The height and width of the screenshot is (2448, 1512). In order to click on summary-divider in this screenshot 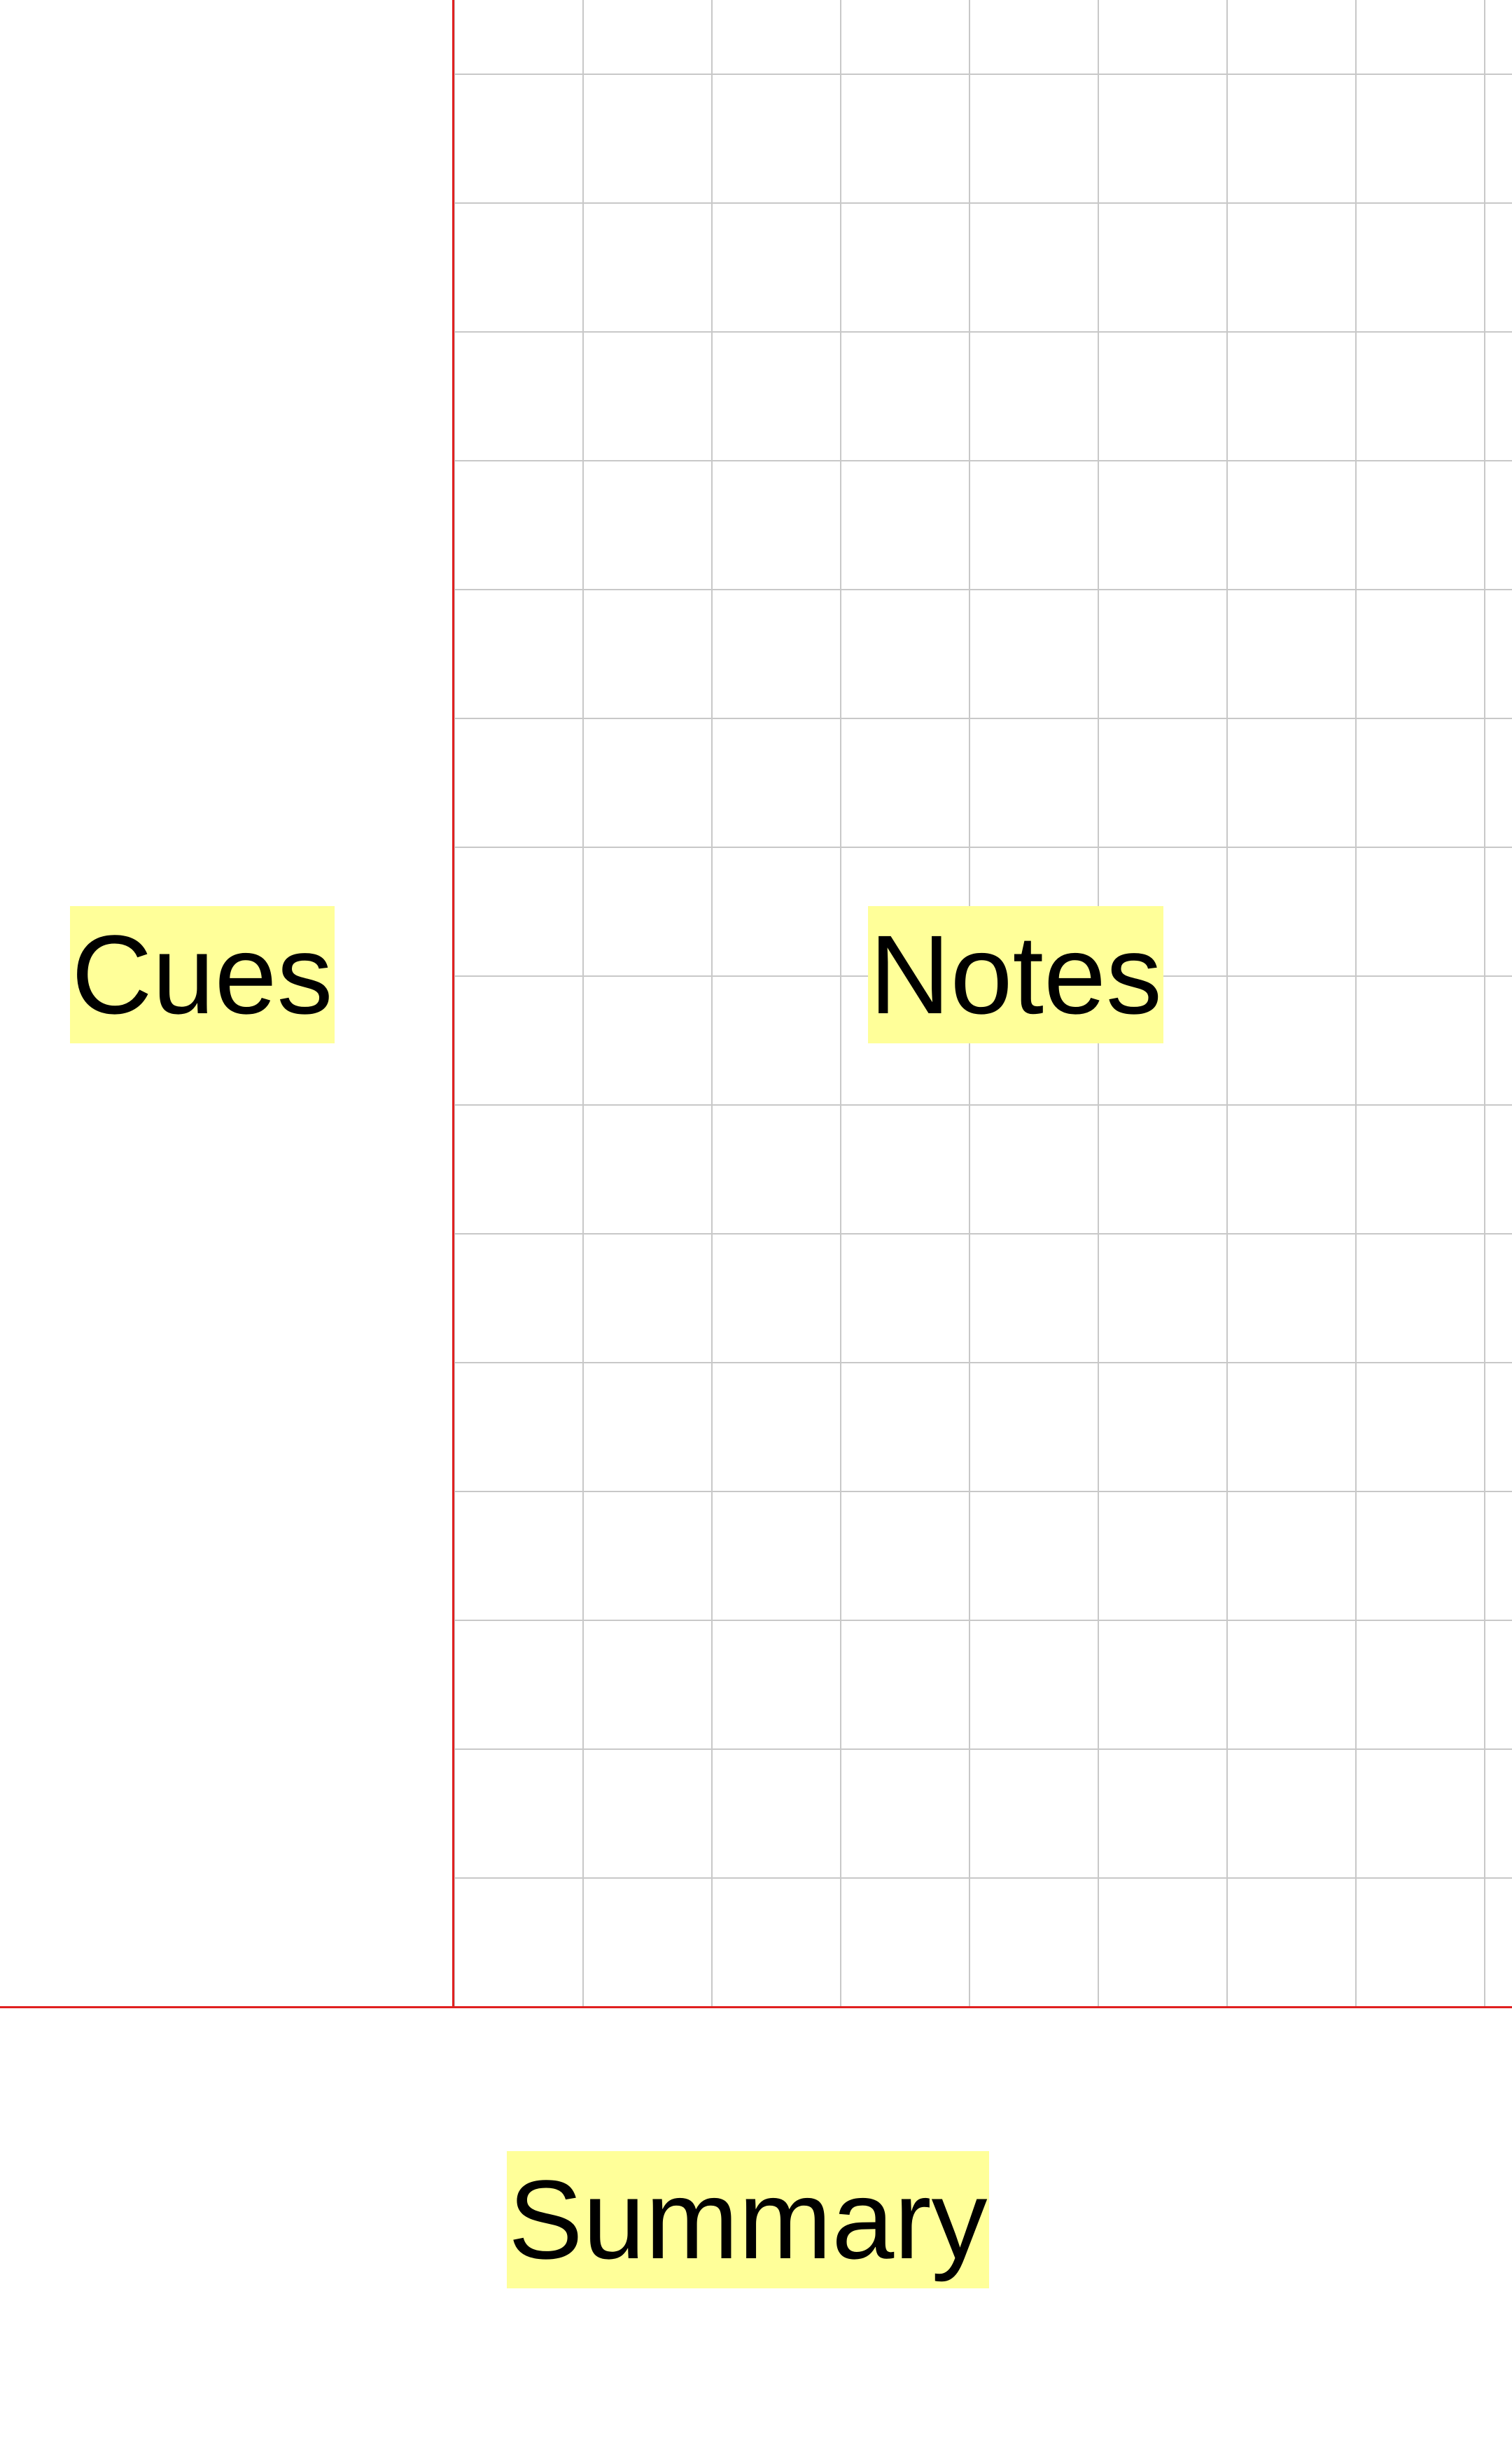, I will do `click(756, 2007)`.